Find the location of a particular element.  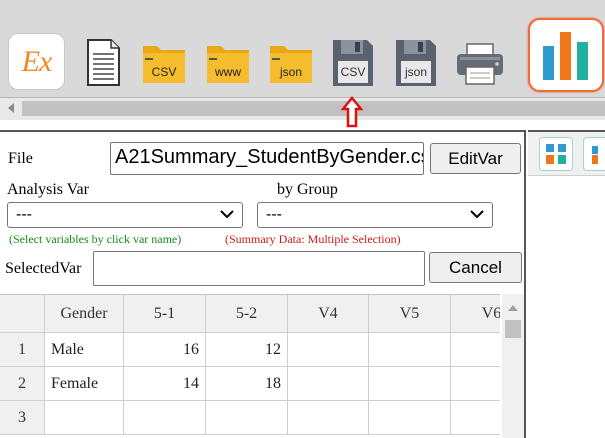

analysis-var-label: Analysis Var is located at coordinates (48, 189).